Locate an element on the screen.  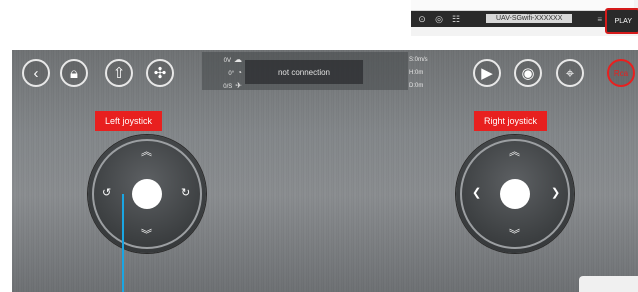
angle-value: 0° is located at coordinates (231, 74).